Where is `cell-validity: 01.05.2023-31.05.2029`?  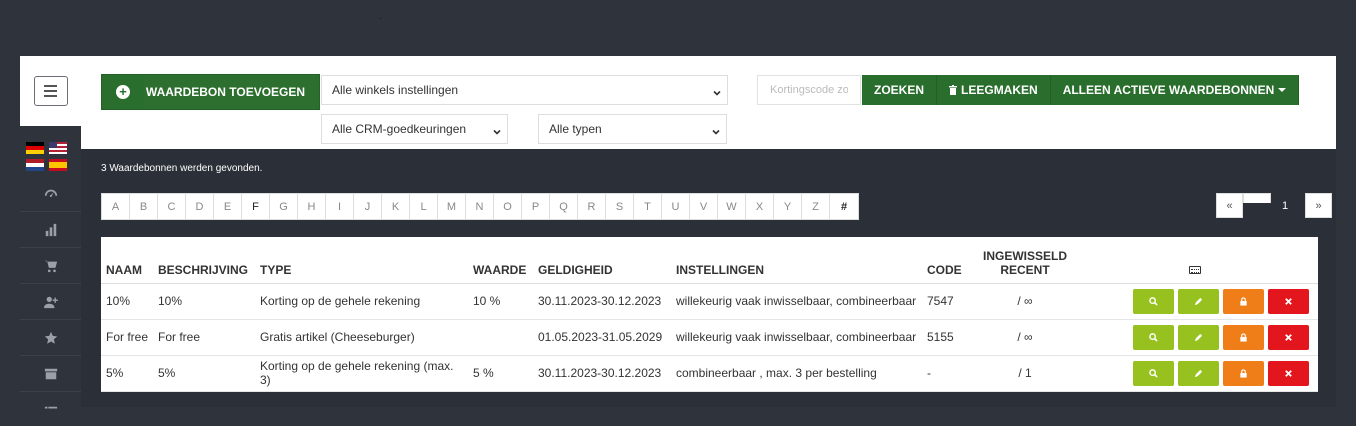 cell-validity: 01.05.2023-31.05.2029 is located at coordinates (602, 337).